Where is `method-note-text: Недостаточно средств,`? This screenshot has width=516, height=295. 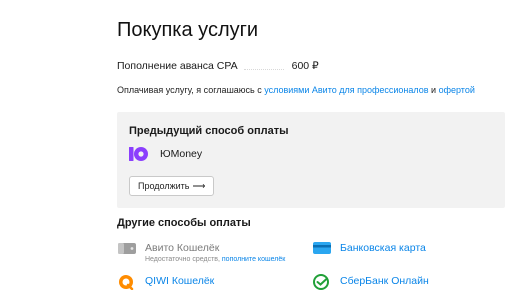 method-note-text: Недостаточно средств, is located at coordinates (183, 259).